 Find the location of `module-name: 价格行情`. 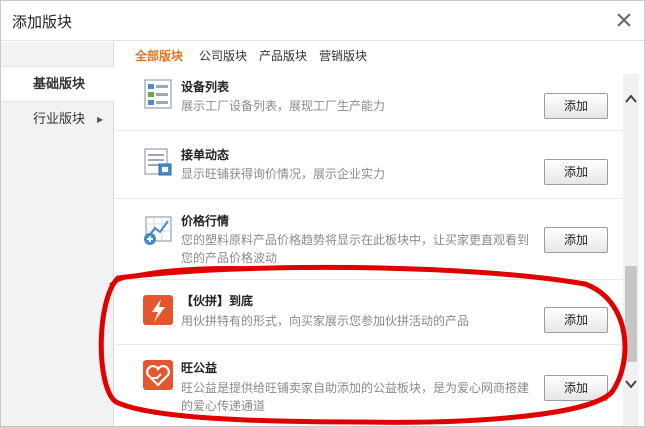

module-name: 价格行情 is located at coordinates (205, 221).